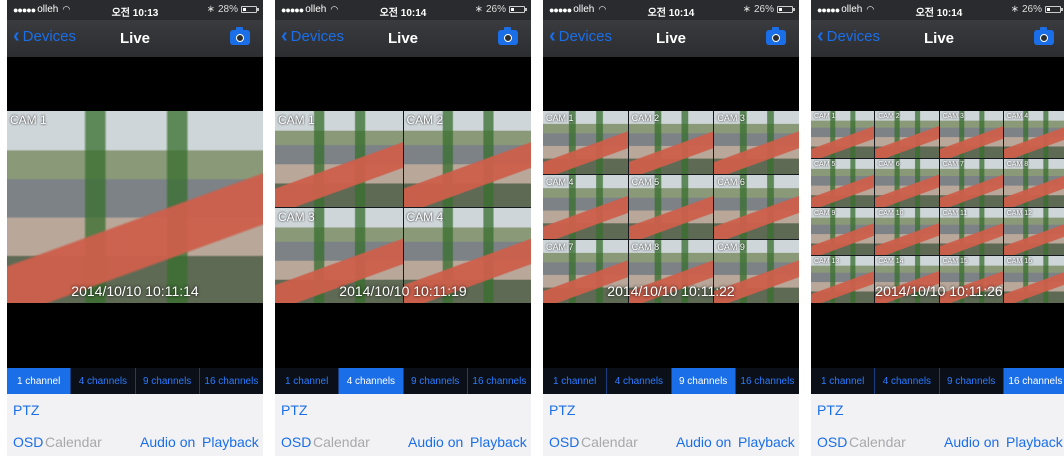  Describe the element at coordinates (227, 9) in the screenshot. I see `battery-percent: 28%` at that location.